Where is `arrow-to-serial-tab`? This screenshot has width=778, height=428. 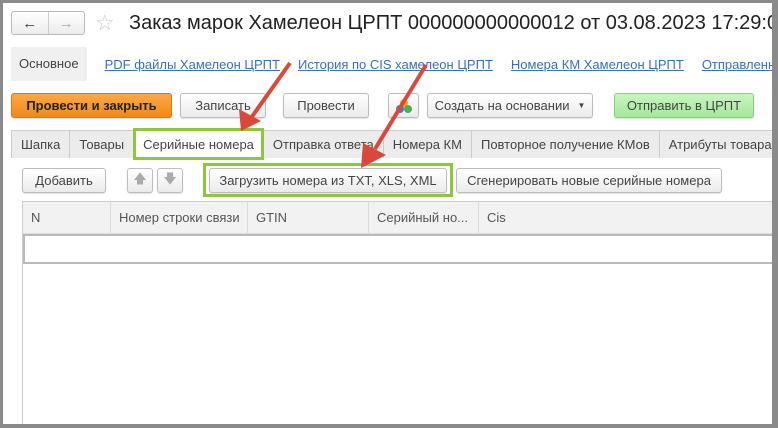 arrow-to-serial-tab is located at coordinates (265, 96).